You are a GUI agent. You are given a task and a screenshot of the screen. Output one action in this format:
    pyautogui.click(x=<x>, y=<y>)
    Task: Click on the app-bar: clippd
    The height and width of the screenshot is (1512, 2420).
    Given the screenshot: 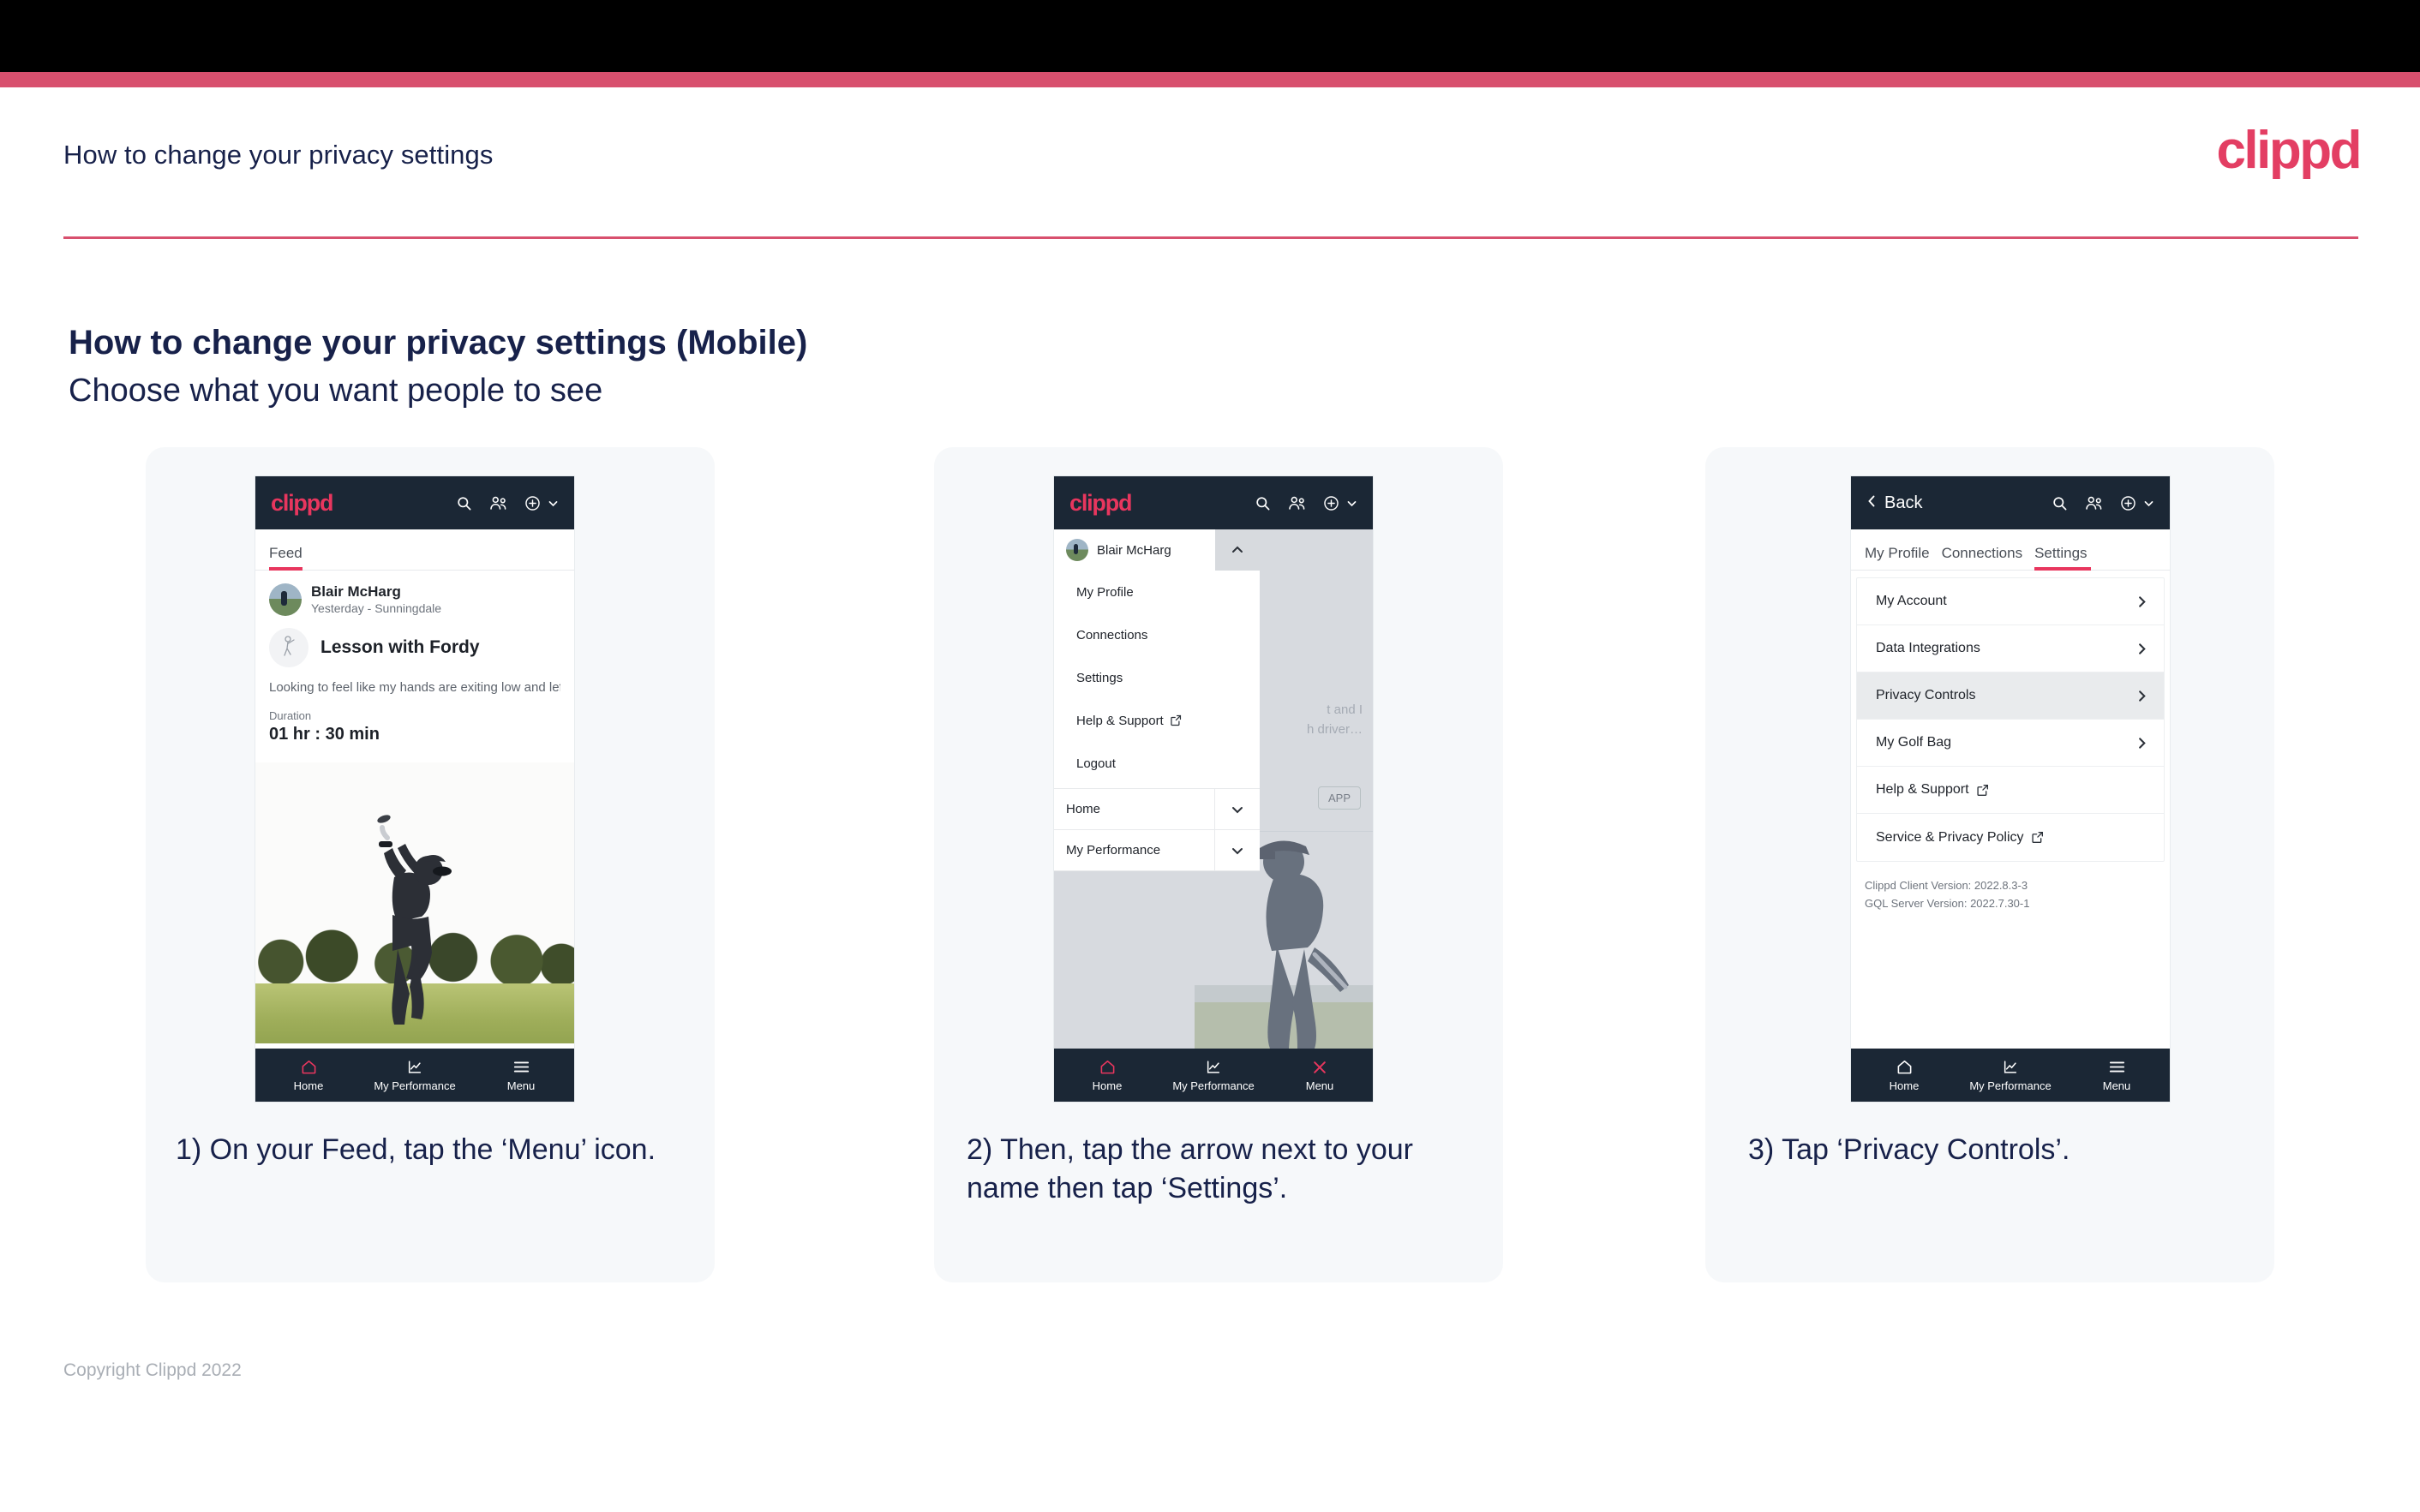 What is the action you would take?
    pyautogui.click(x=1213, y=503)
    